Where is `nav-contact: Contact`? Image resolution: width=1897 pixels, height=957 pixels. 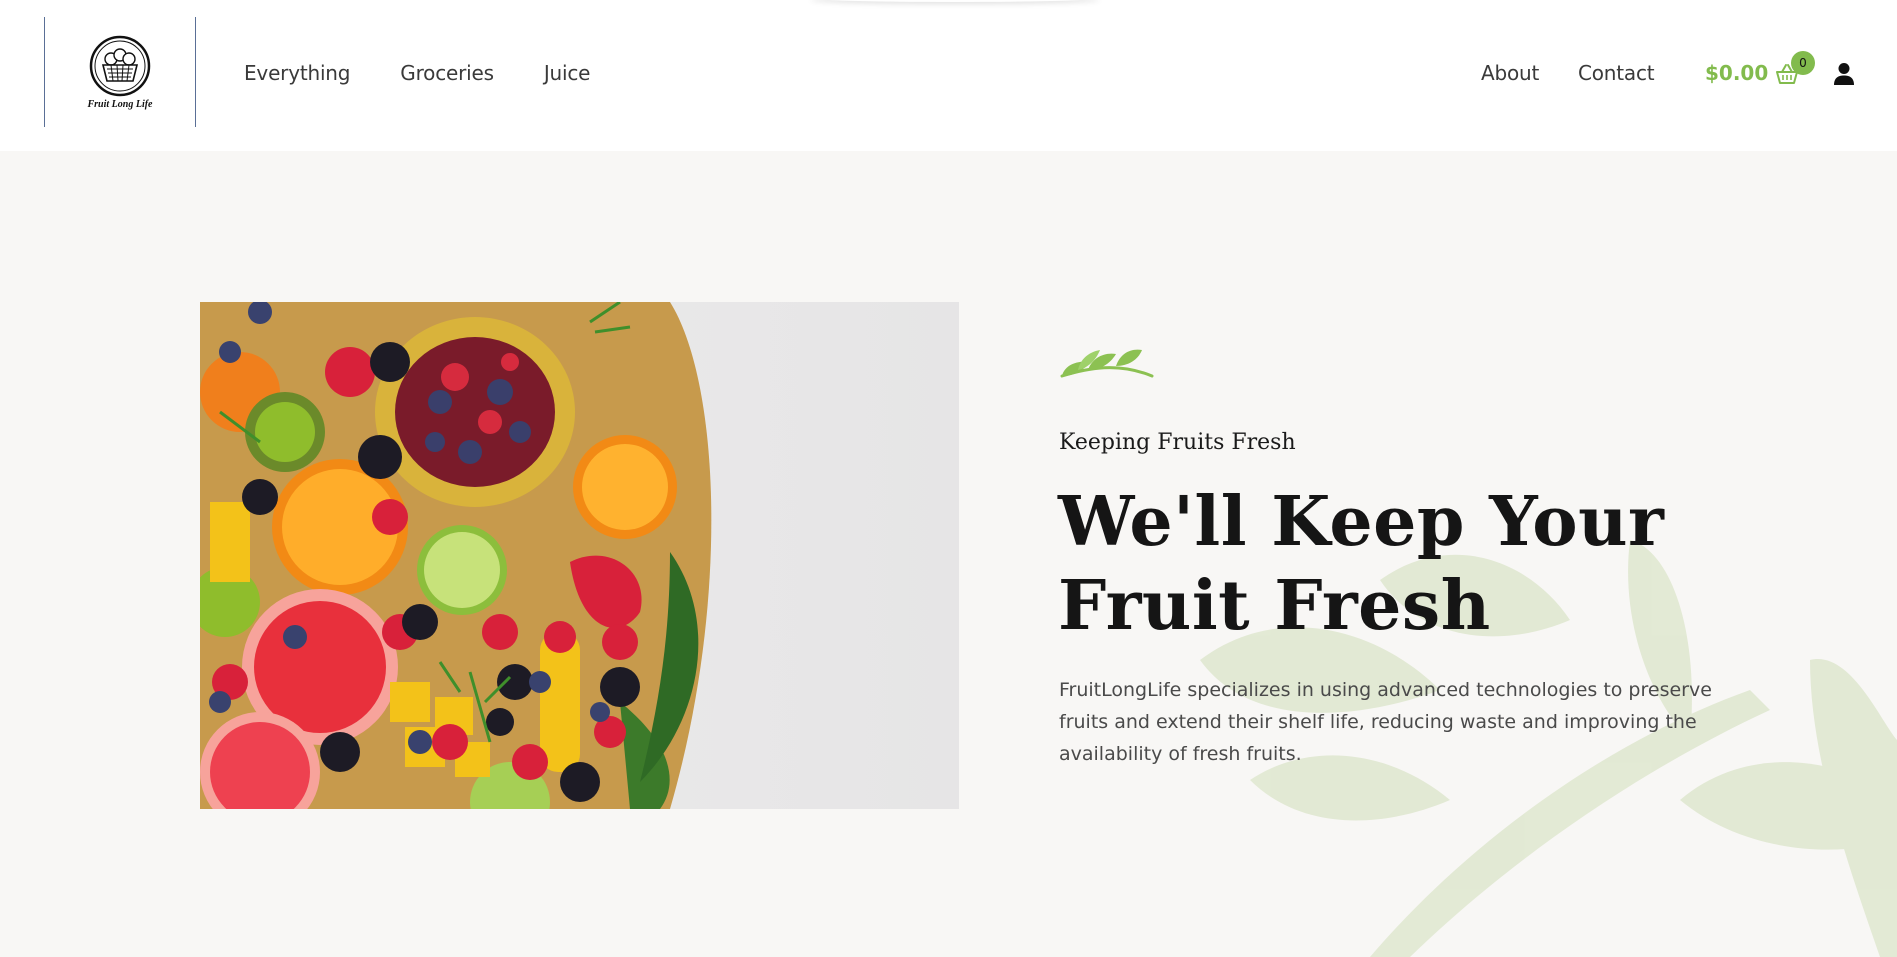 nav-contact: Contact is located at coordinates (1616, 73).